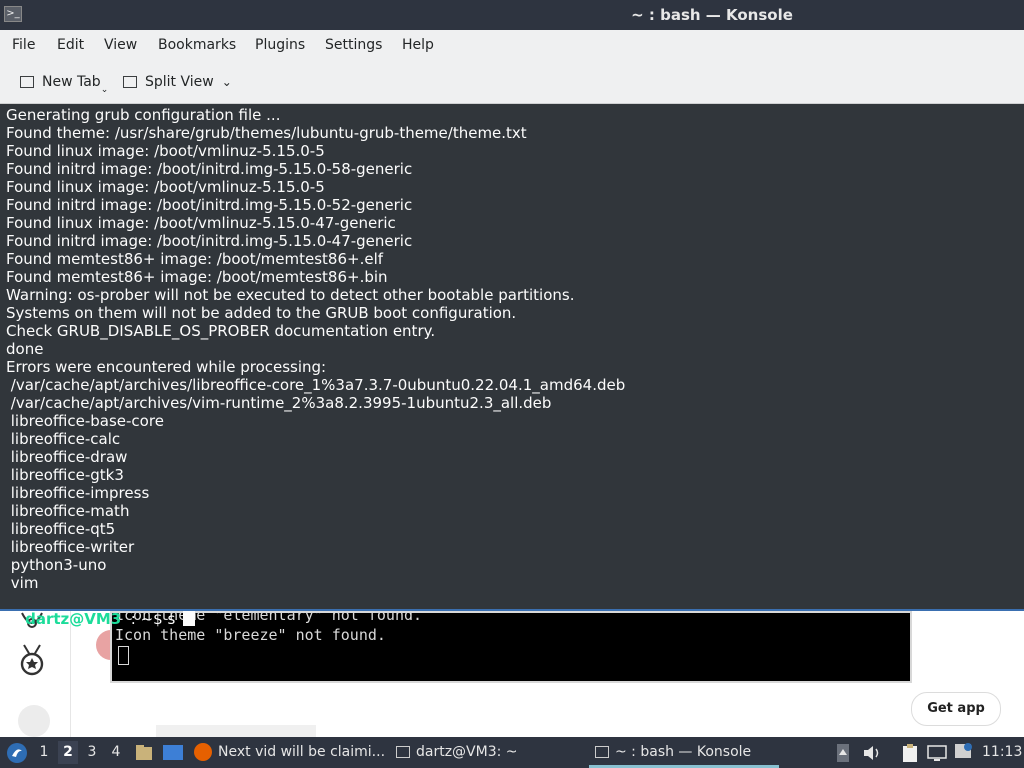 This screenshot has height=768, width=1024. What do you see at coordinates (123, 655) in the screenshot?
I see `embedded-terminal-cursor` at bounding box center [123, 655].